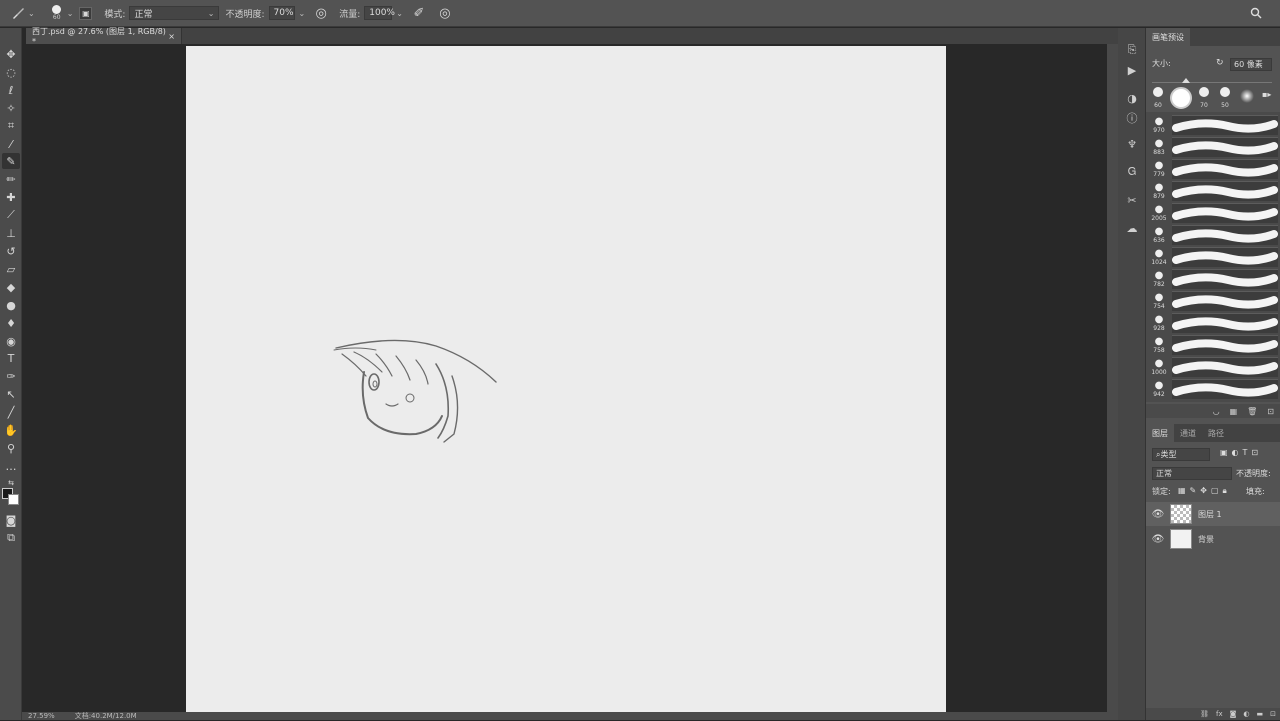 This screenshot has width=1280, height=721. I want to click on brush-preset-row: ● 2005, so click(1213, 213).